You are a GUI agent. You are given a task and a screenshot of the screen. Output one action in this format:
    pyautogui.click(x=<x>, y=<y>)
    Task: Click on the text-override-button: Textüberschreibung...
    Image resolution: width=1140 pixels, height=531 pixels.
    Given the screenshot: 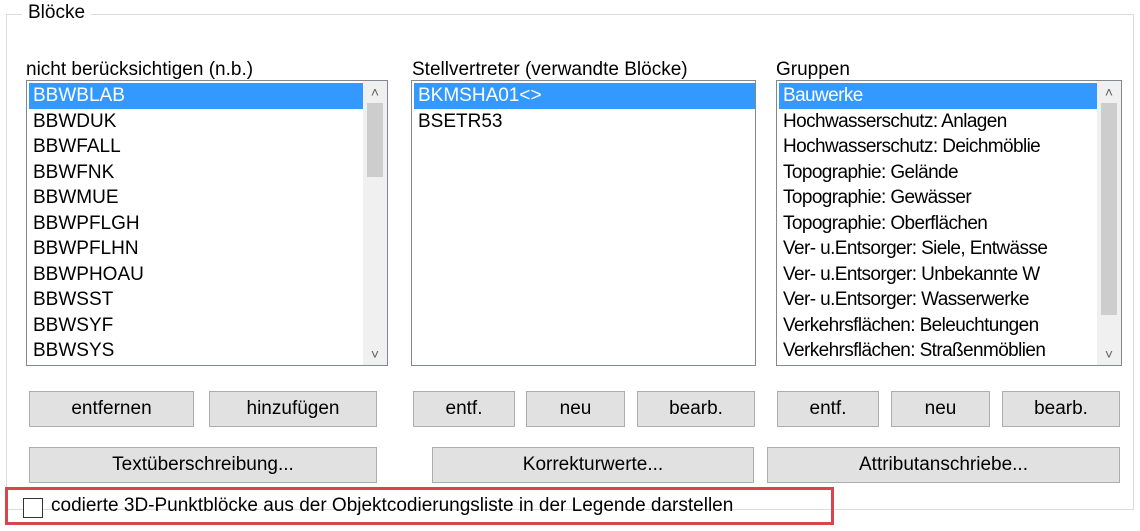 What is the action you would take?
    pyautogui.click(x=203, y=465)
    